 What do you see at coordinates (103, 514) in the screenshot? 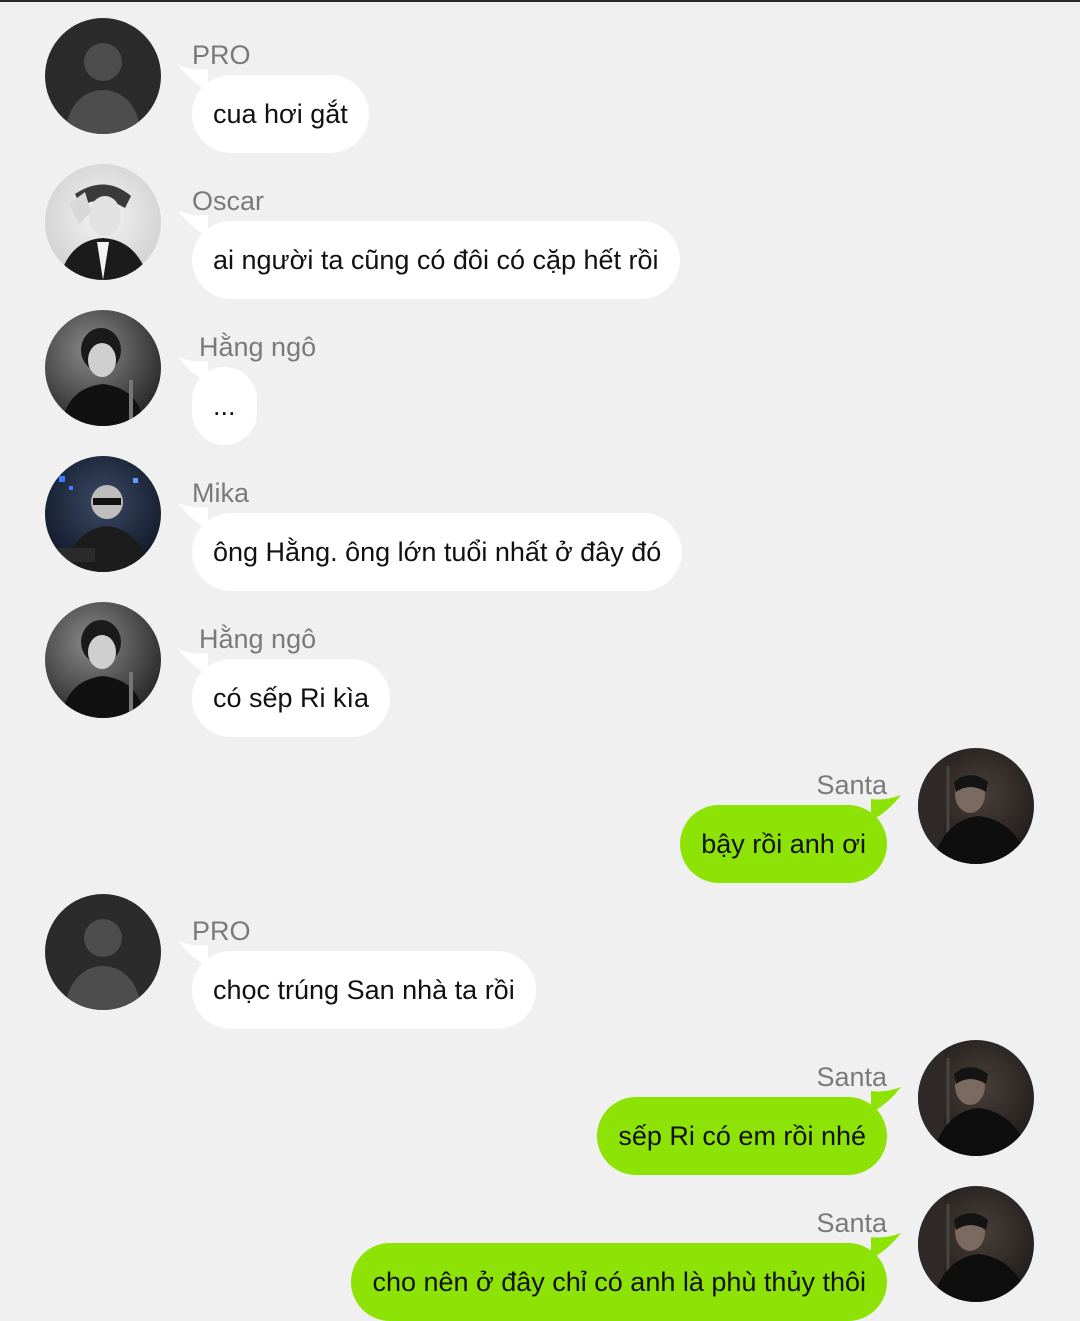
I see `mika-avatar` at bounding box center [103, 514].